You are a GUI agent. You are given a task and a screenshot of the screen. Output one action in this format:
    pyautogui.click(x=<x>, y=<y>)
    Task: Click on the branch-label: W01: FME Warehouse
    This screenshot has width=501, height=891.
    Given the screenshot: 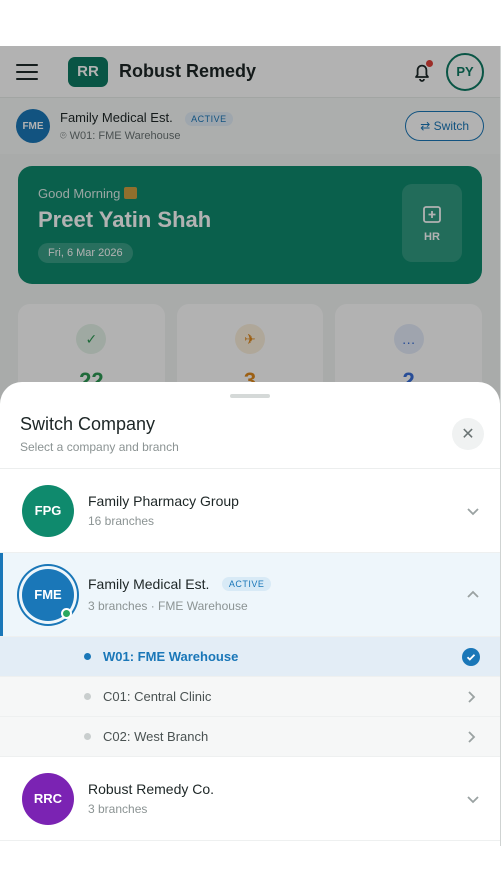 What is the action you would take?
    pyautogui.click(x=171, y=656)
    